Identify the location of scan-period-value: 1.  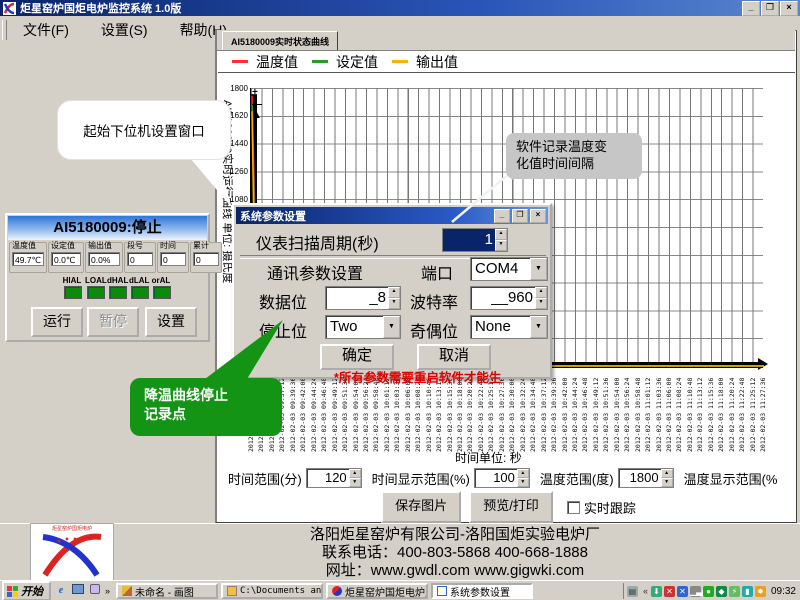
(469, 240).